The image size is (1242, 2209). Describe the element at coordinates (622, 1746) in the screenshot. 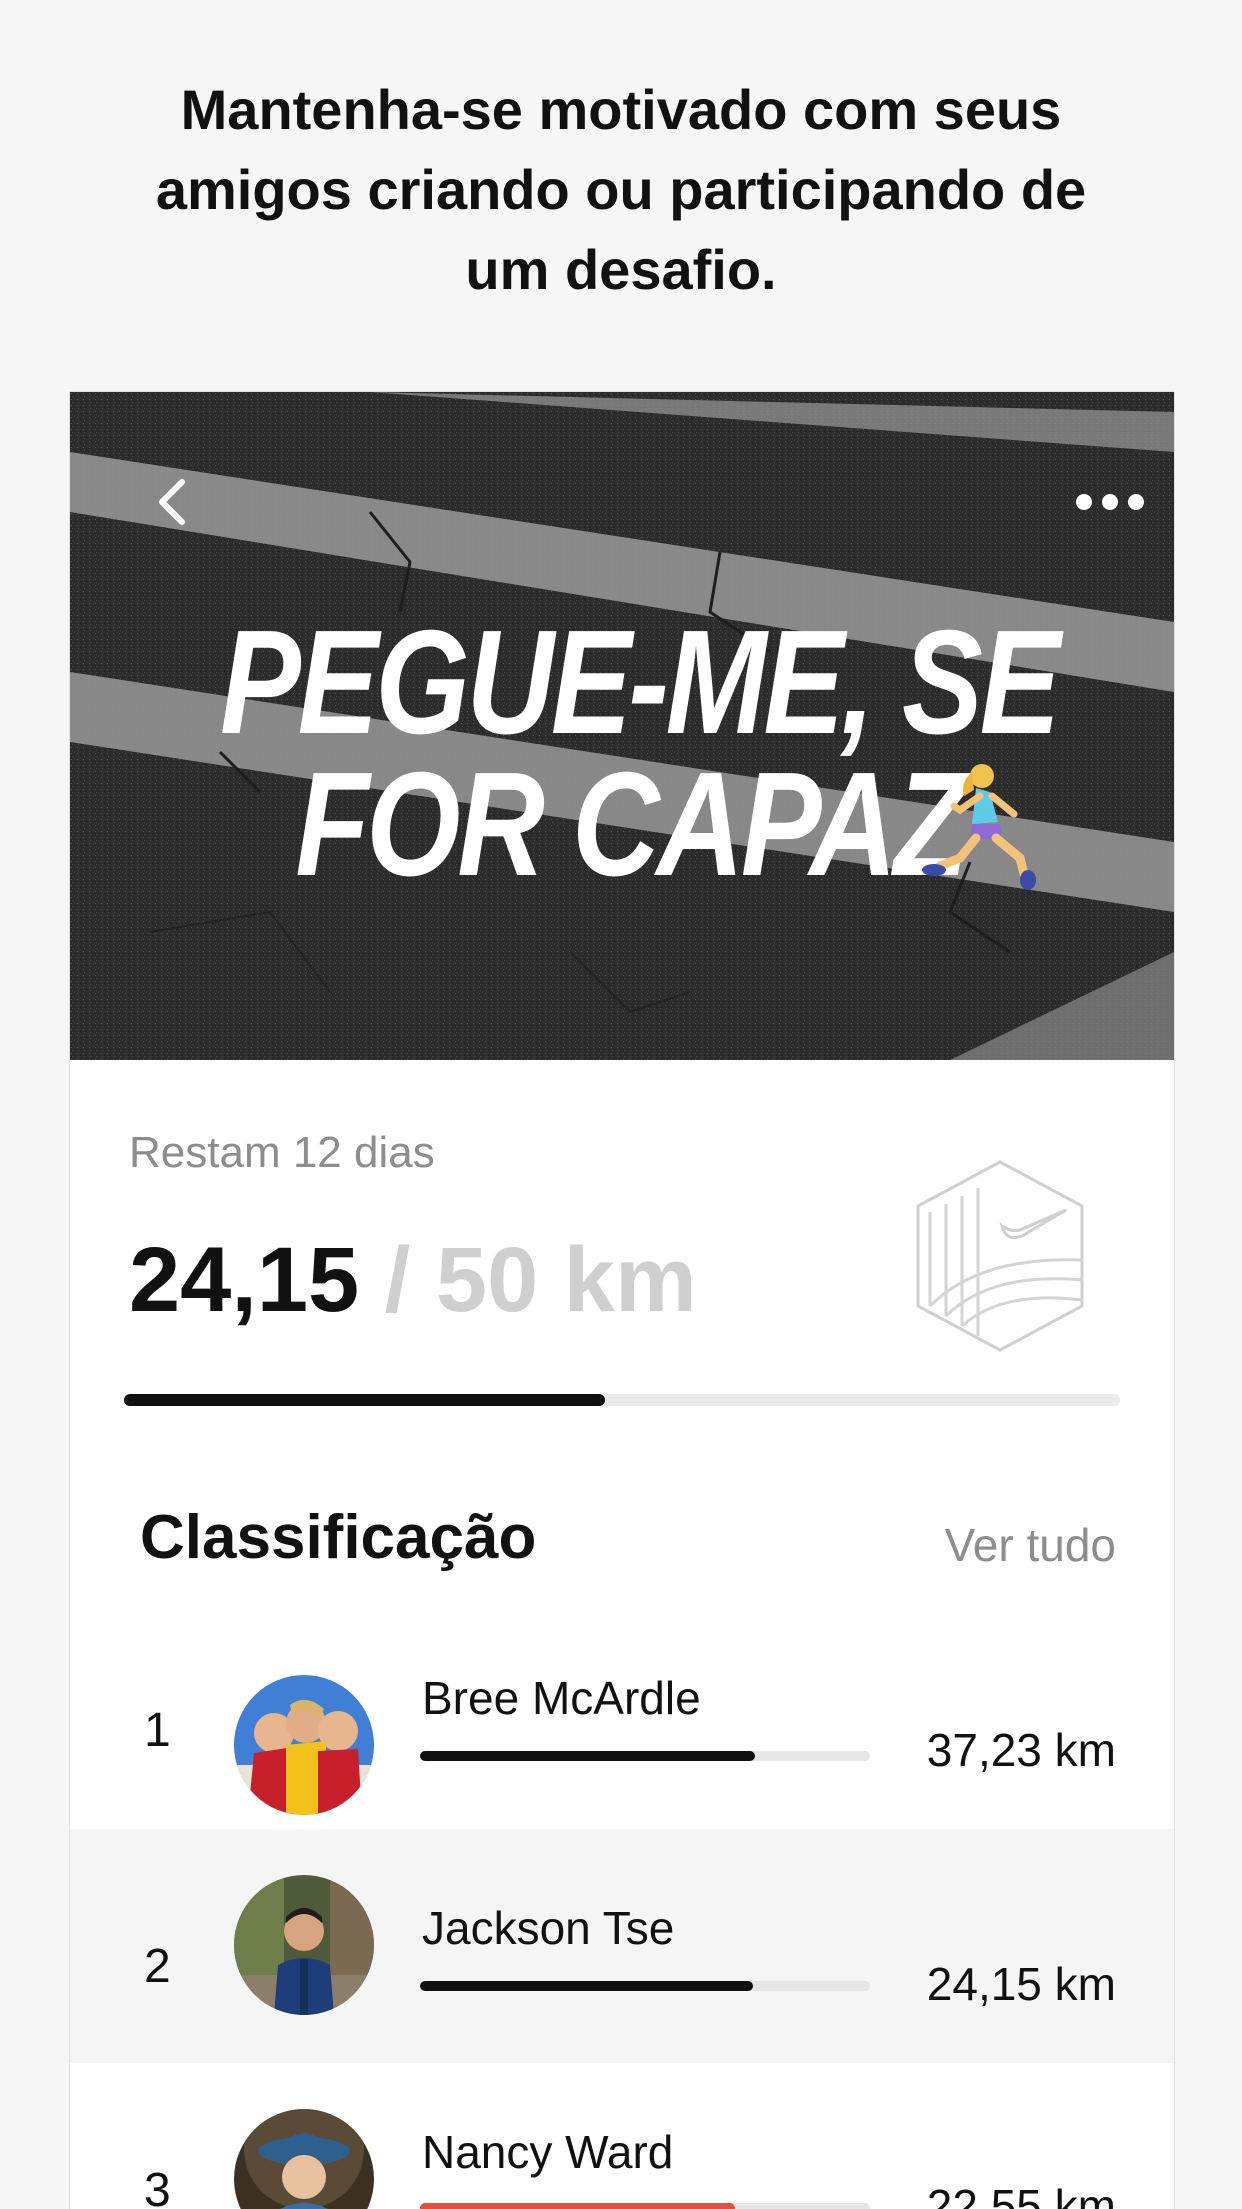

I see `leaderboard-row: 1 Bree McArdle 37,23 km` at that location.